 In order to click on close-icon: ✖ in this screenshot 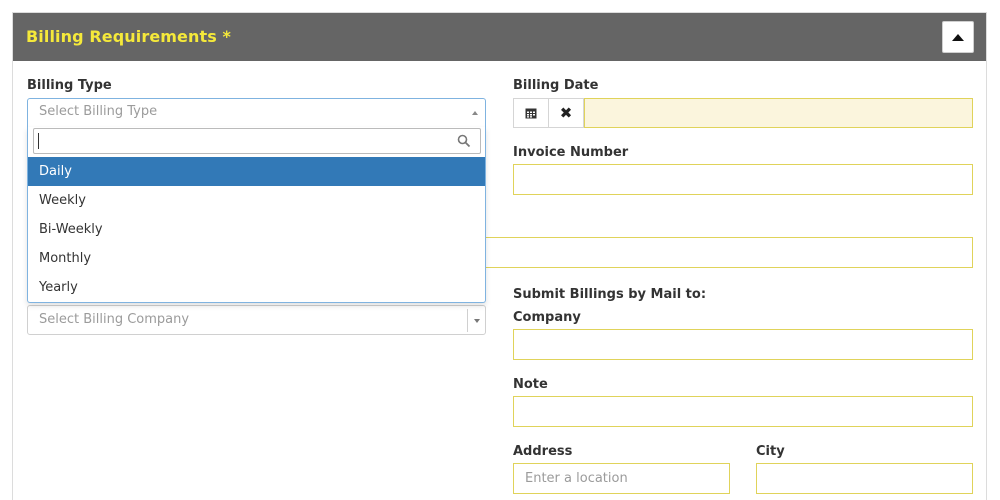, I will do `click(566, 112)`.